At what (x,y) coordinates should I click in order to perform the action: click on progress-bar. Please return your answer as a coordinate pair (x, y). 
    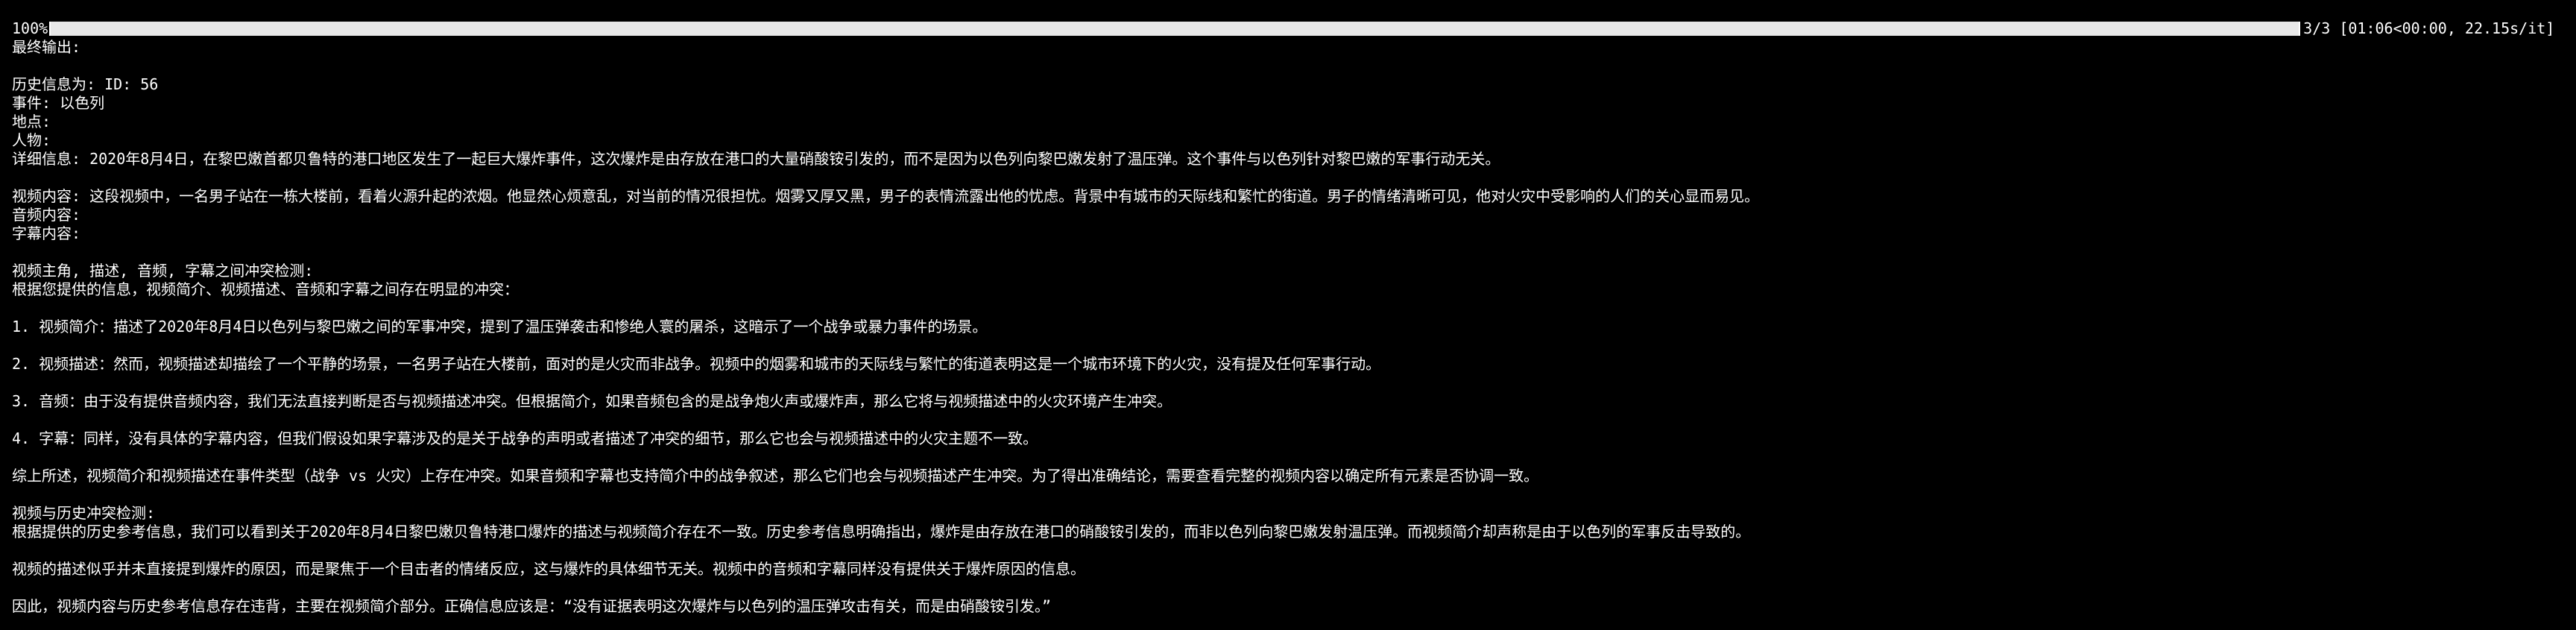
    Looking at the image, I should click on (1175, 29).